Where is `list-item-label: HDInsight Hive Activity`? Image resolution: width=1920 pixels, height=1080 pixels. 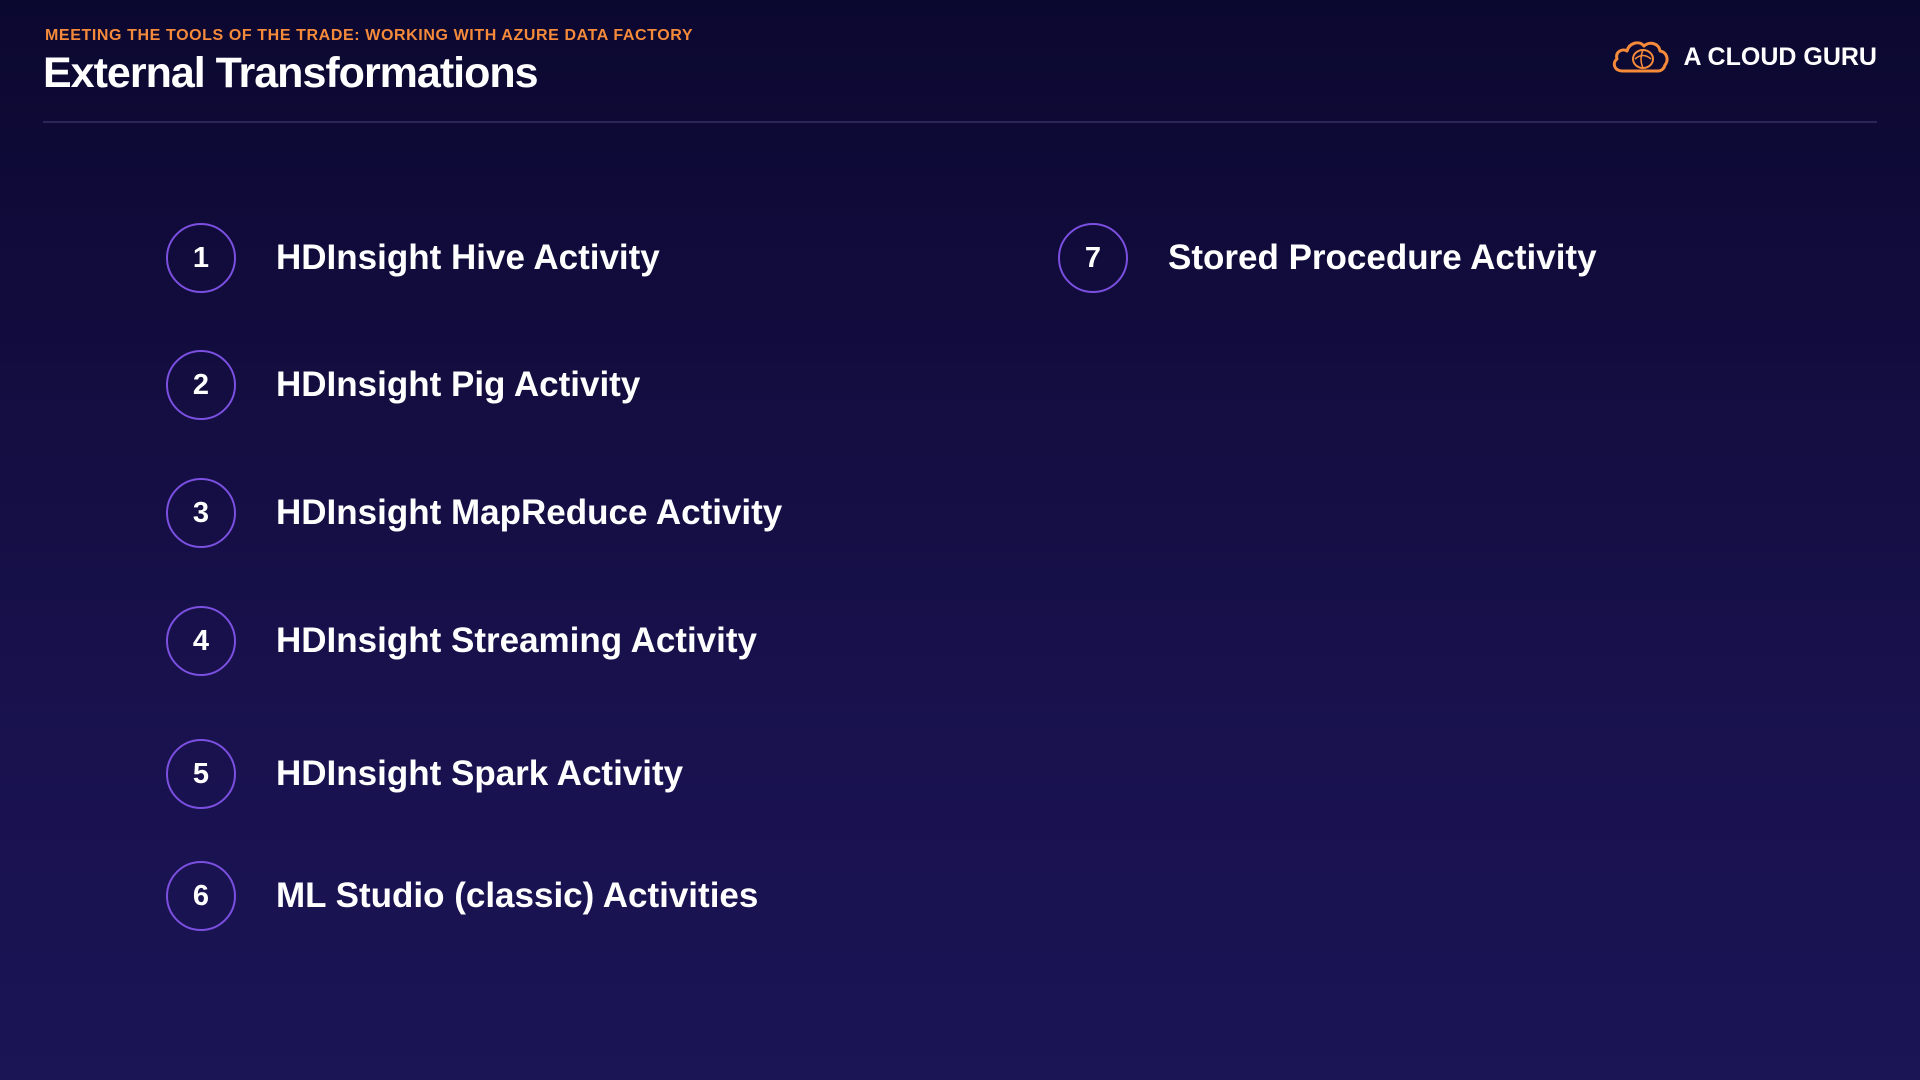 list-item-label: HDInsight Hive Activity is located at coordinates (468, 257).